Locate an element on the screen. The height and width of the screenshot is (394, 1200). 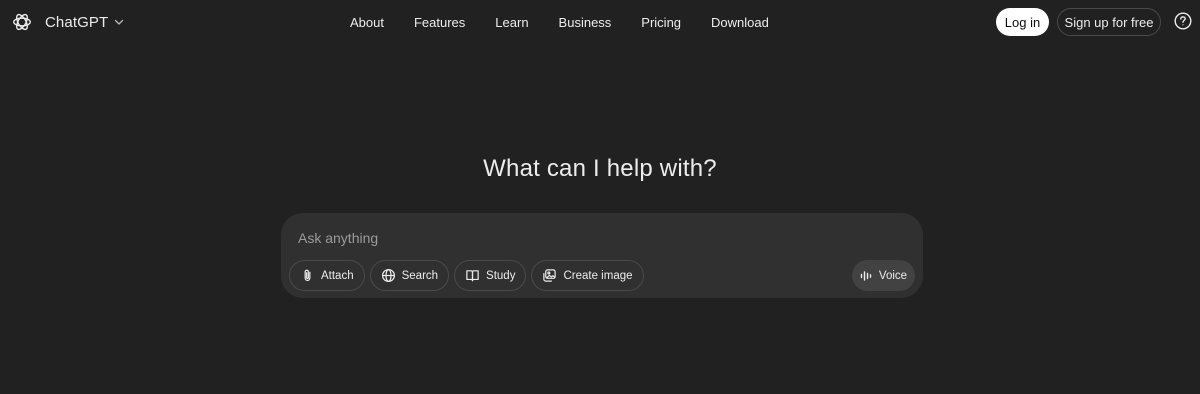
nav-features: Features is located at coordinates (439, 22).